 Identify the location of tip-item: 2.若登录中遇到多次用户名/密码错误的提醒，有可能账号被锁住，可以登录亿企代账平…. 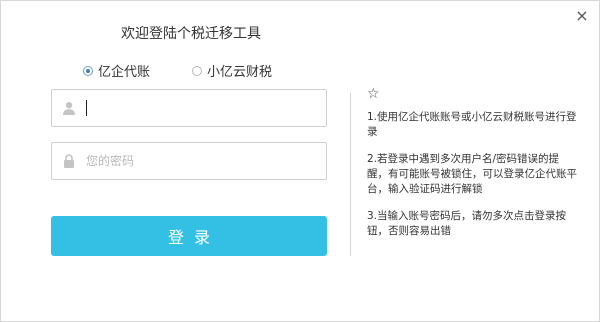
(472, 174).